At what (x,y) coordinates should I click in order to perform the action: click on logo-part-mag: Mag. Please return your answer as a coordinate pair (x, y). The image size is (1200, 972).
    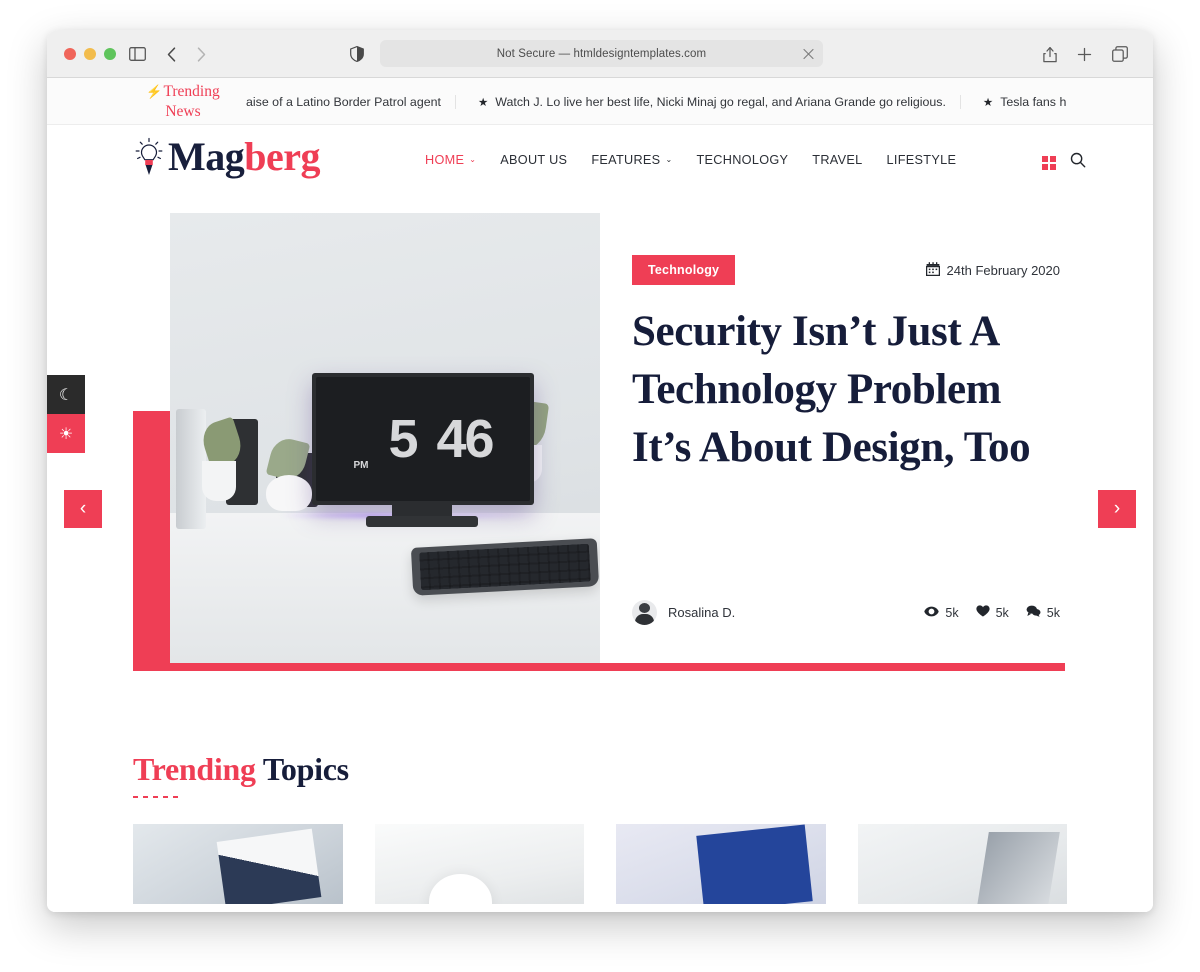
    Looking at the image, I should click on (206, 156).